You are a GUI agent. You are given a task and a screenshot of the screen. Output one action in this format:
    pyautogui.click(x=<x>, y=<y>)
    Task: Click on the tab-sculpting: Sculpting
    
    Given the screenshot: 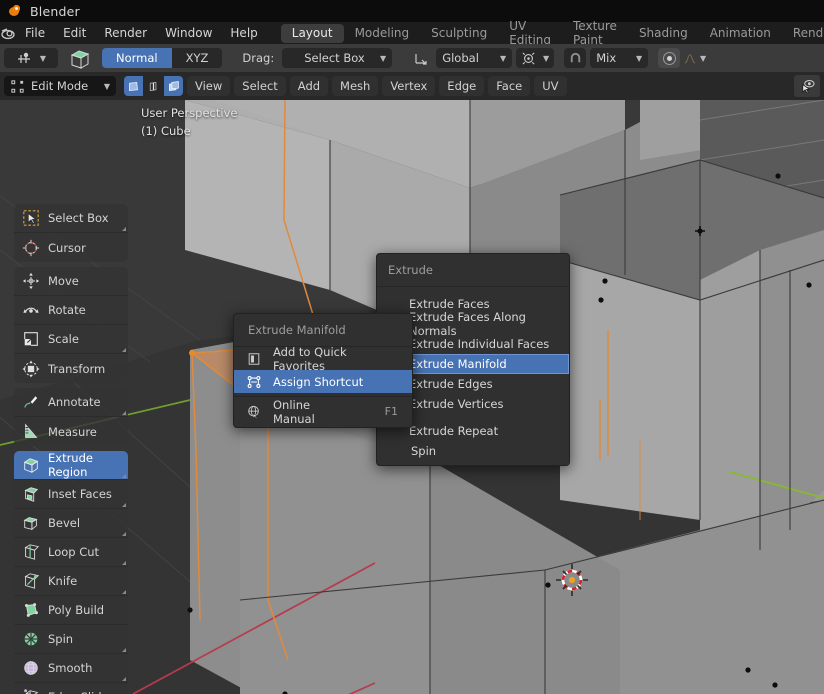 What is the action you would take?
    pyautogui.click(x=459, y=33)
    